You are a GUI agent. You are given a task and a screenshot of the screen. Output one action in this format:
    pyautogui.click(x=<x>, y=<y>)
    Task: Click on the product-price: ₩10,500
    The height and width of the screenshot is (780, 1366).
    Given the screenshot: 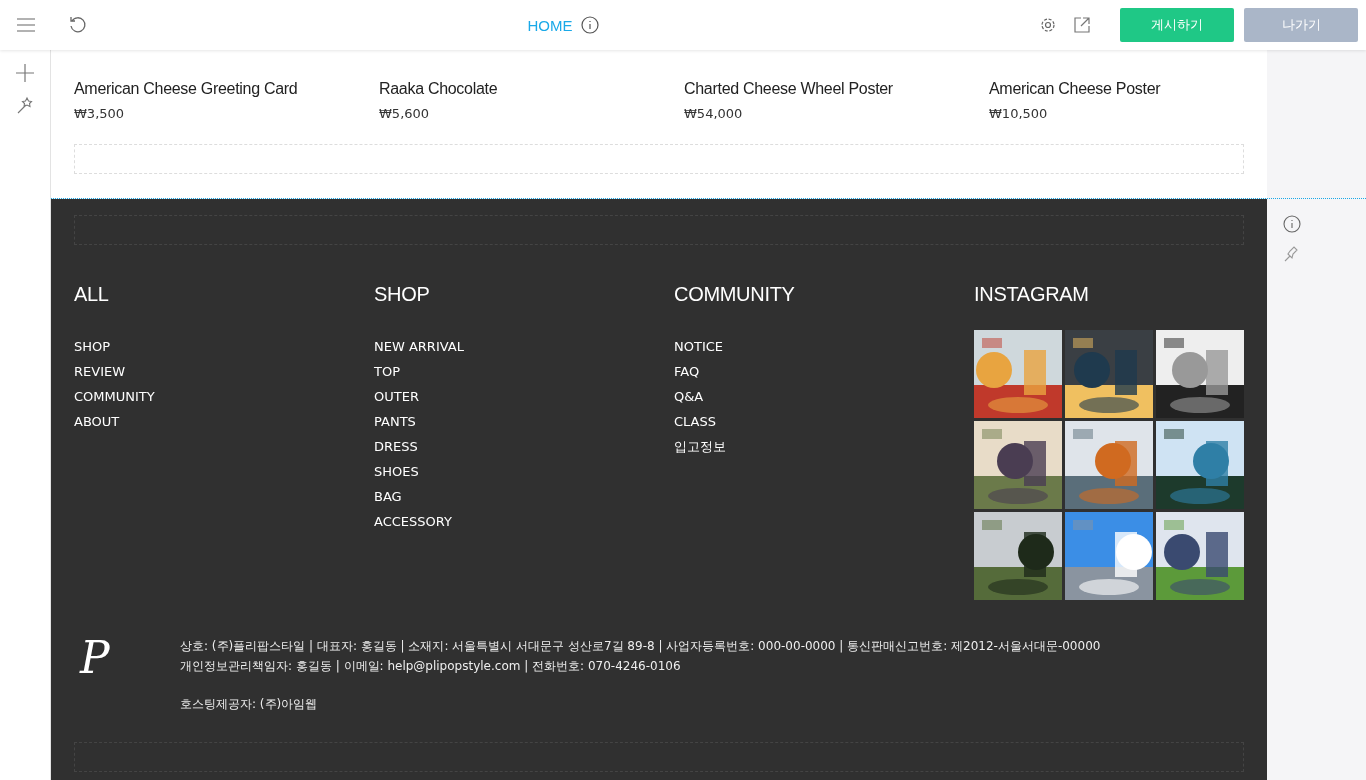 What is the action you would take?
    pyautogui.click(x=1019, y=113)
    